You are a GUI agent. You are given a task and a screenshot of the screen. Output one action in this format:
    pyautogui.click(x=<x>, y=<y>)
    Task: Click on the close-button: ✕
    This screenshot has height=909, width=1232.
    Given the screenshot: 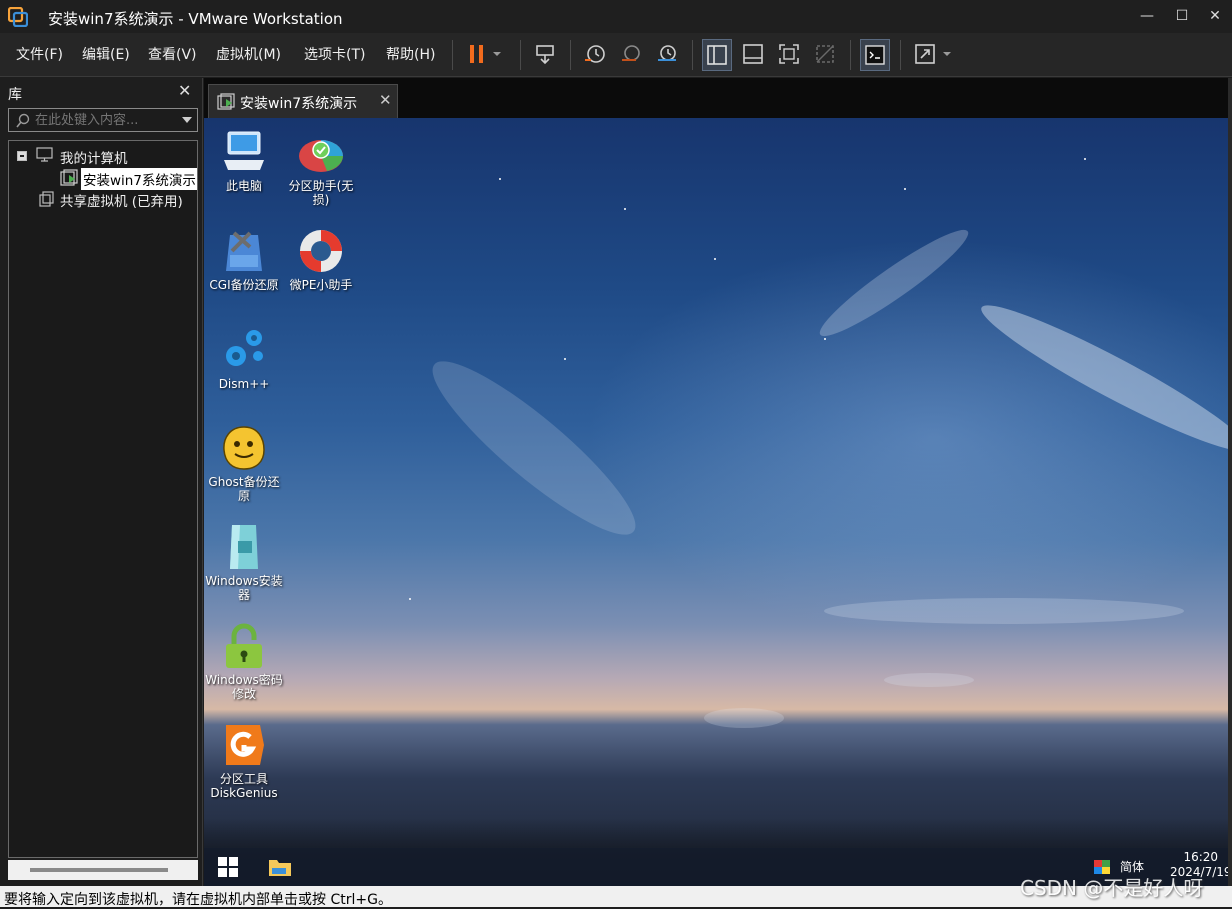 What is the action you would take?
    pyautogui.click(x=1215, y=16)
    